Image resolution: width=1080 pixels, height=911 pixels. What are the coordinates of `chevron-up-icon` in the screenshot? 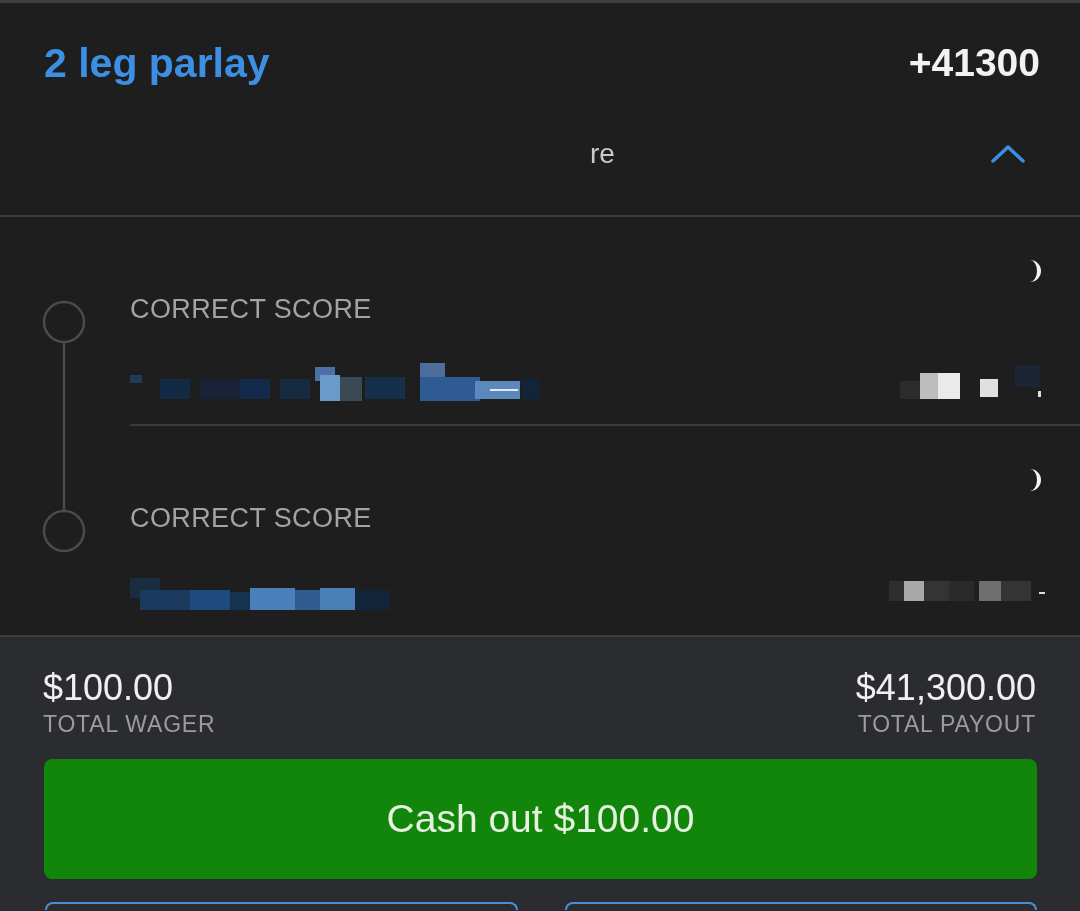 It's located at (1008, 154).